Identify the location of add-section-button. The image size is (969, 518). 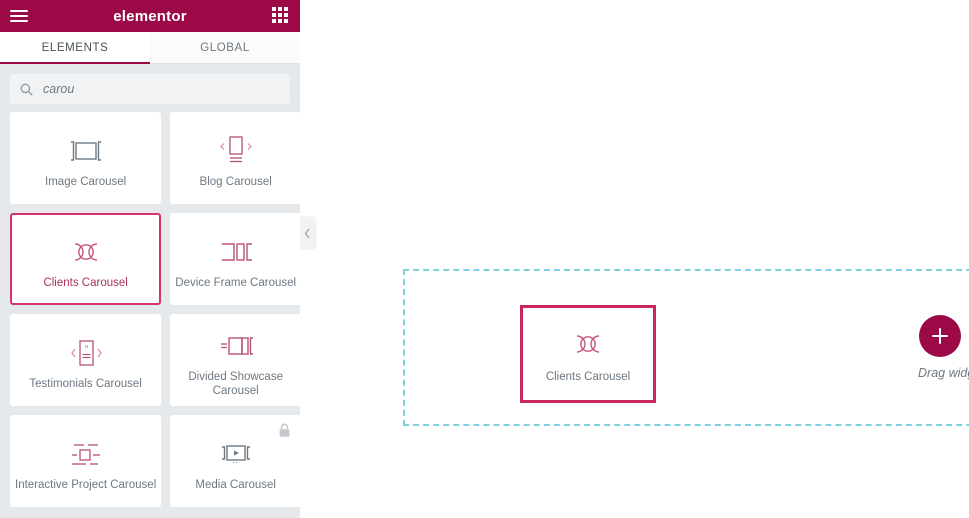
(939, 336).